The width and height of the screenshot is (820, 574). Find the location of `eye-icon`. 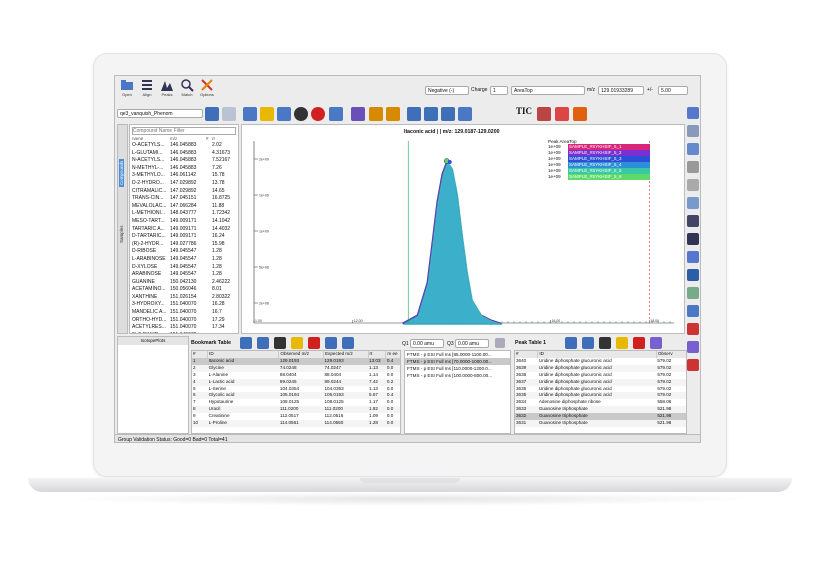

eye-icon is located at coordinates (693, 293).